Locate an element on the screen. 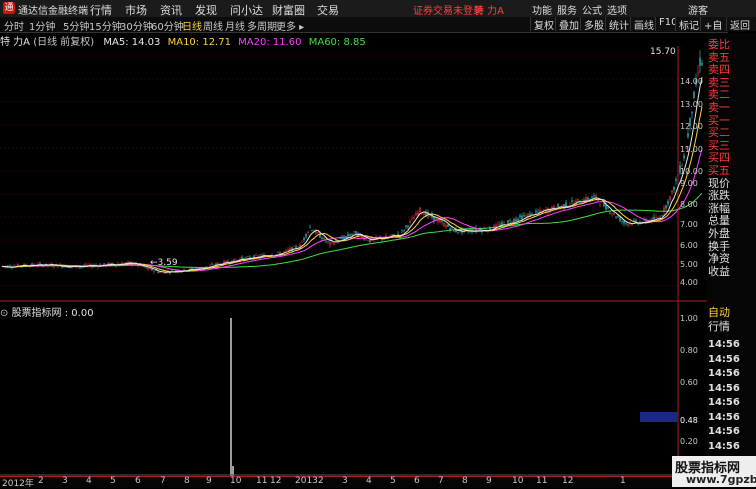 Image resolution: width=756 pixels, height=489 pixels. date-label-1: 2 is located at coordinates (41, 481).